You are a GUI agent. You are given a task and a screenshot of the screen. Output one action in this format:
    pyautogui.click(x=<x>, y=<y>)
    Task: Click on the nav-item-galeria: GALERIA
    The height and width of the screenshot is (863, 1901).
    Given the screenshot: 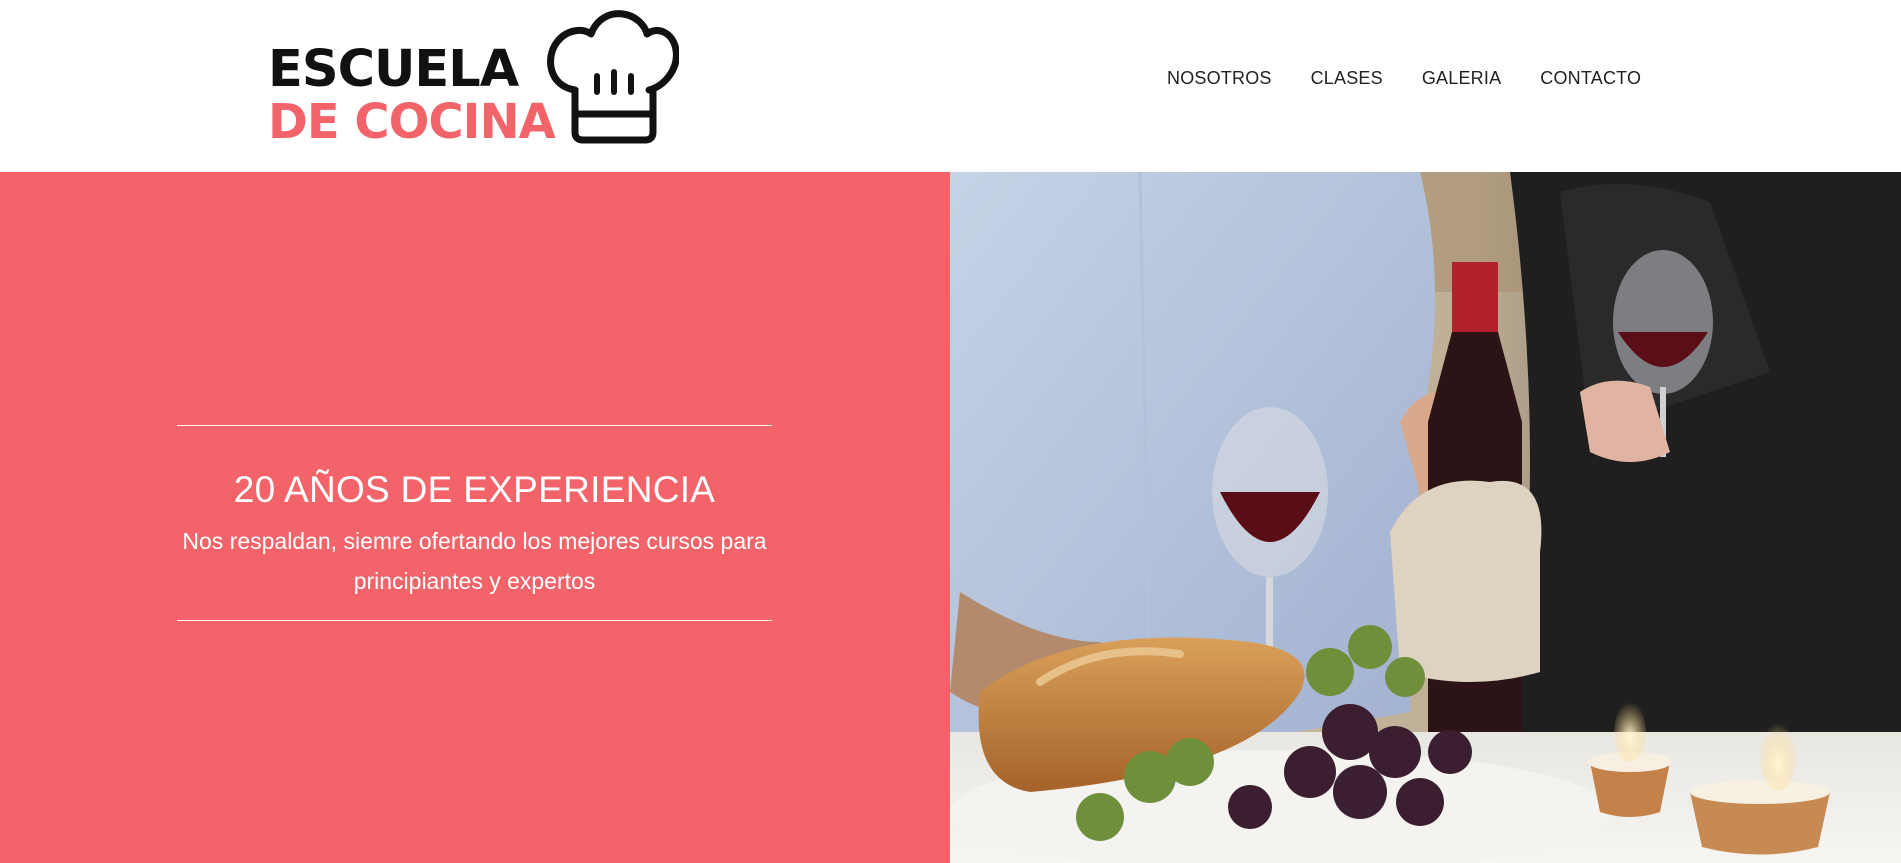 What is the action you would take?
    pyautogui.click(x=1461, y=78)
    